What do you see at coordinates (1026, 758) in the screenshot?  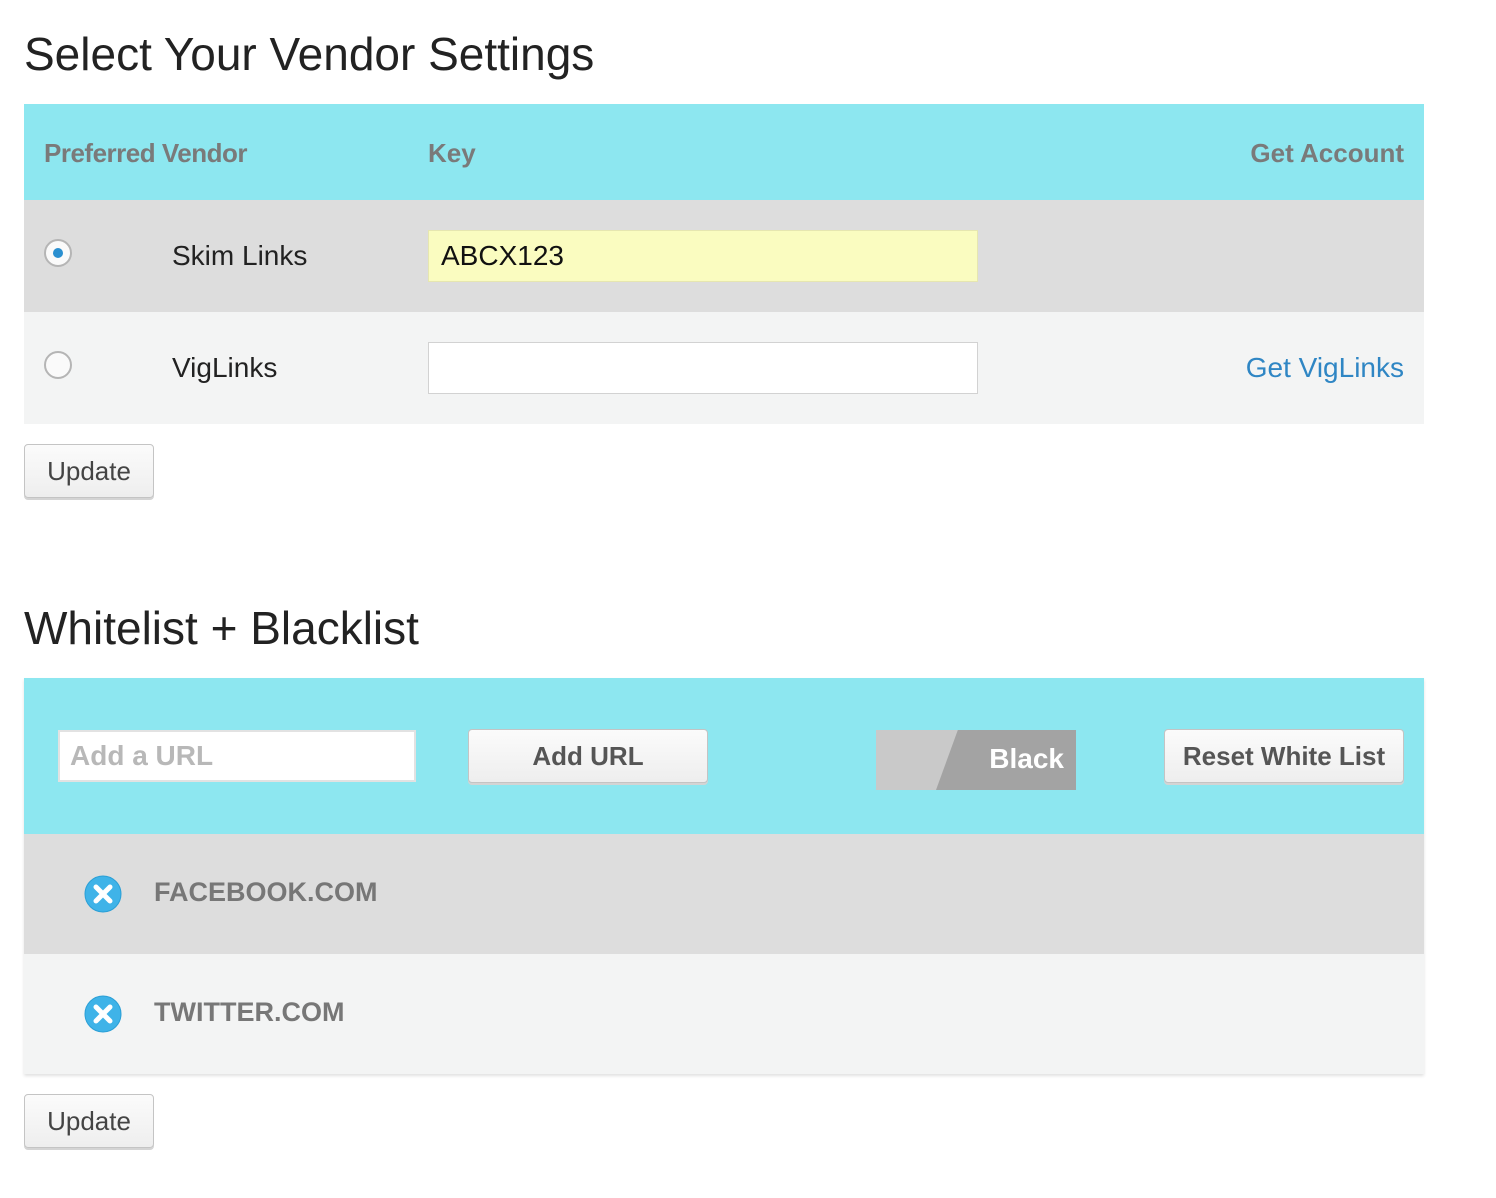 I see `toggle-label: Black` at bounding box center [1026, 758].